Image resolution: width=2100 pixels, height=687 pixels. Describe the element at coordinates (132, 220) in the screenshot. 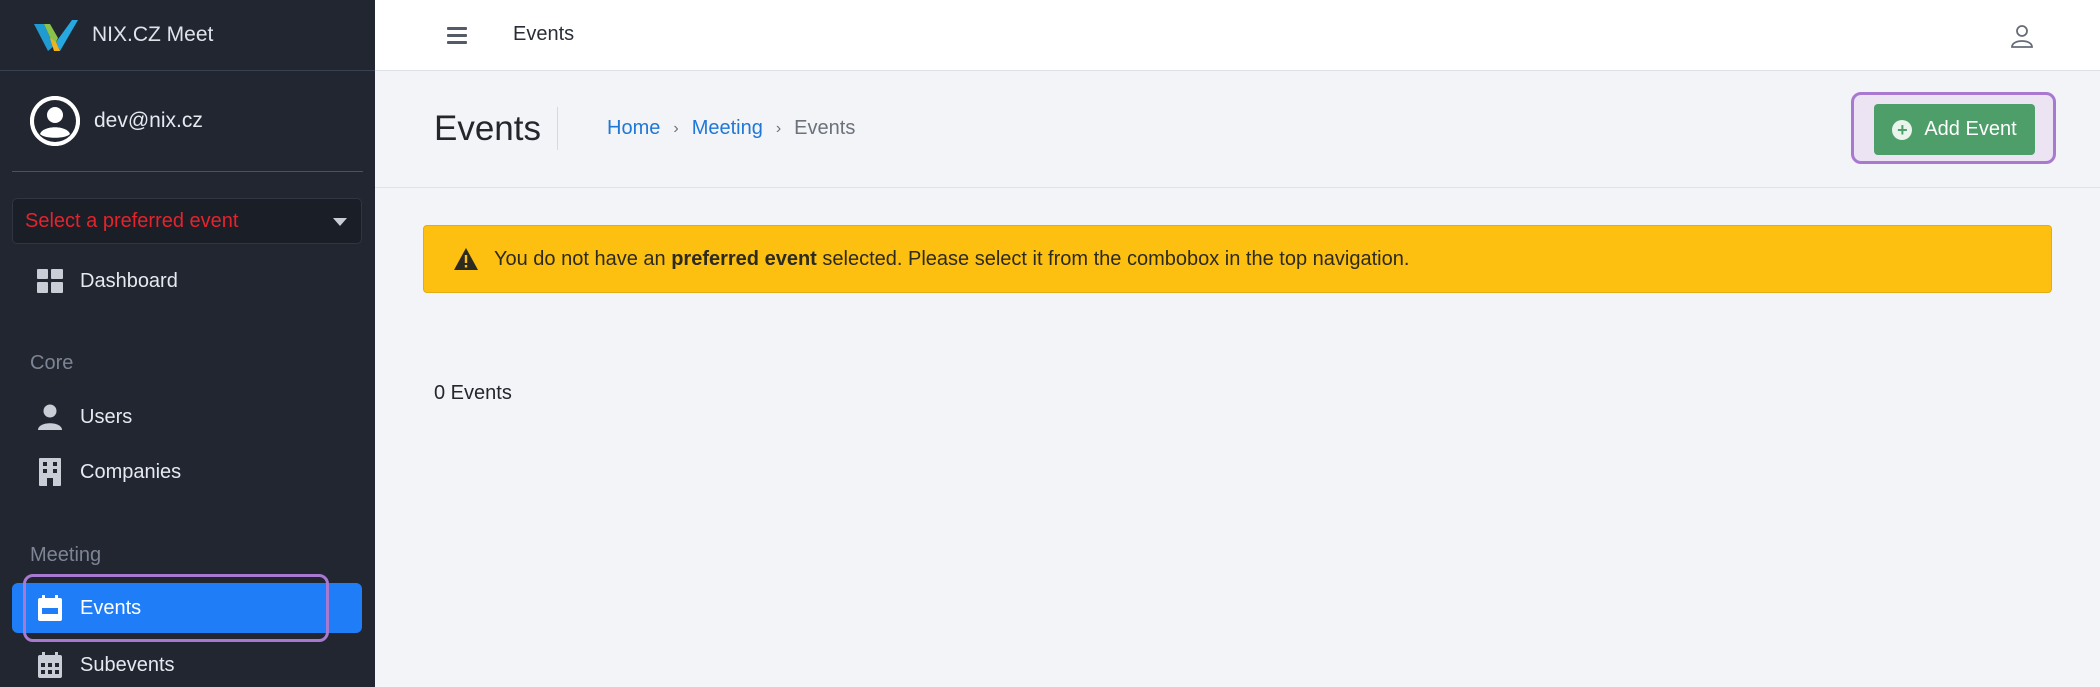

I see `preferred-event-placeholder: Select a preferred event` at that location.